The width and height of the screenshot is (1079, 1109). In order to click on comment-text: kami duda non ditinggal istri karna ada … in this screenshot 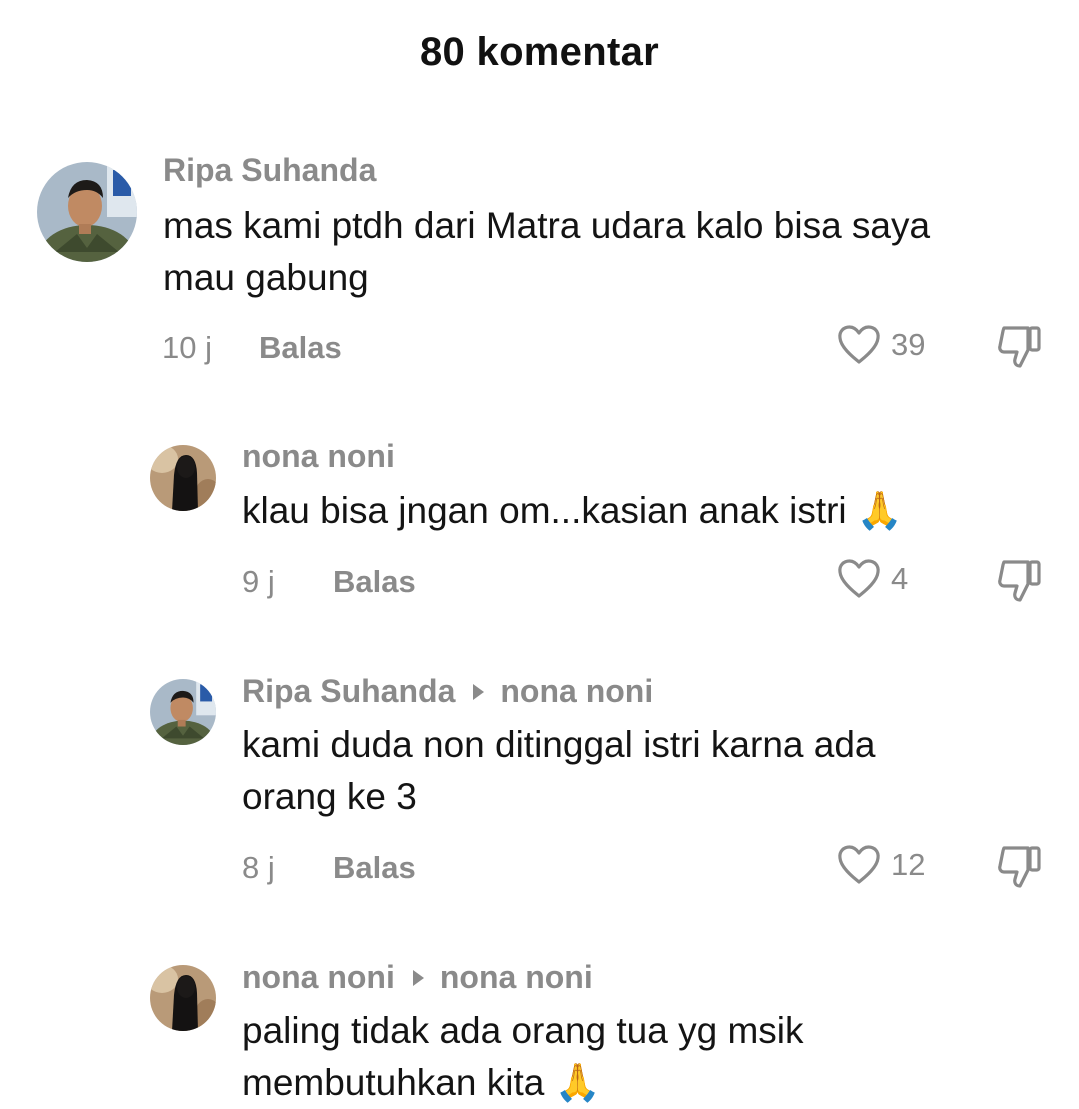, I will do `click(559, 770)`.